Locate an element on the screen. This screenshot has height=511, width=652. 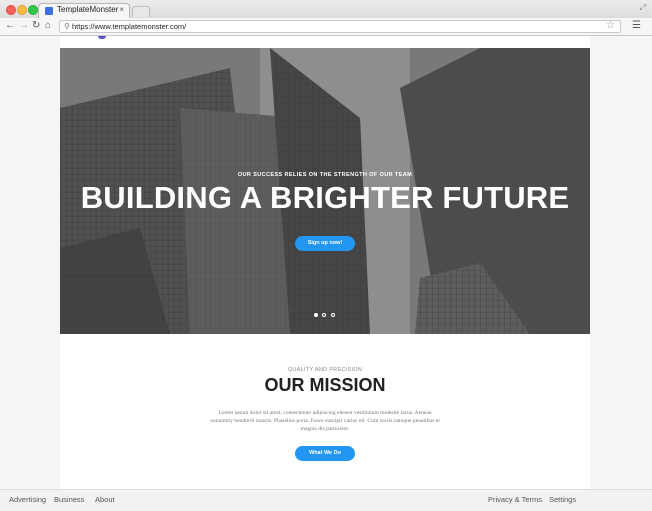
mission-eyebrow: QUALITY AND PRECISION is located at coordinates (325, 370).